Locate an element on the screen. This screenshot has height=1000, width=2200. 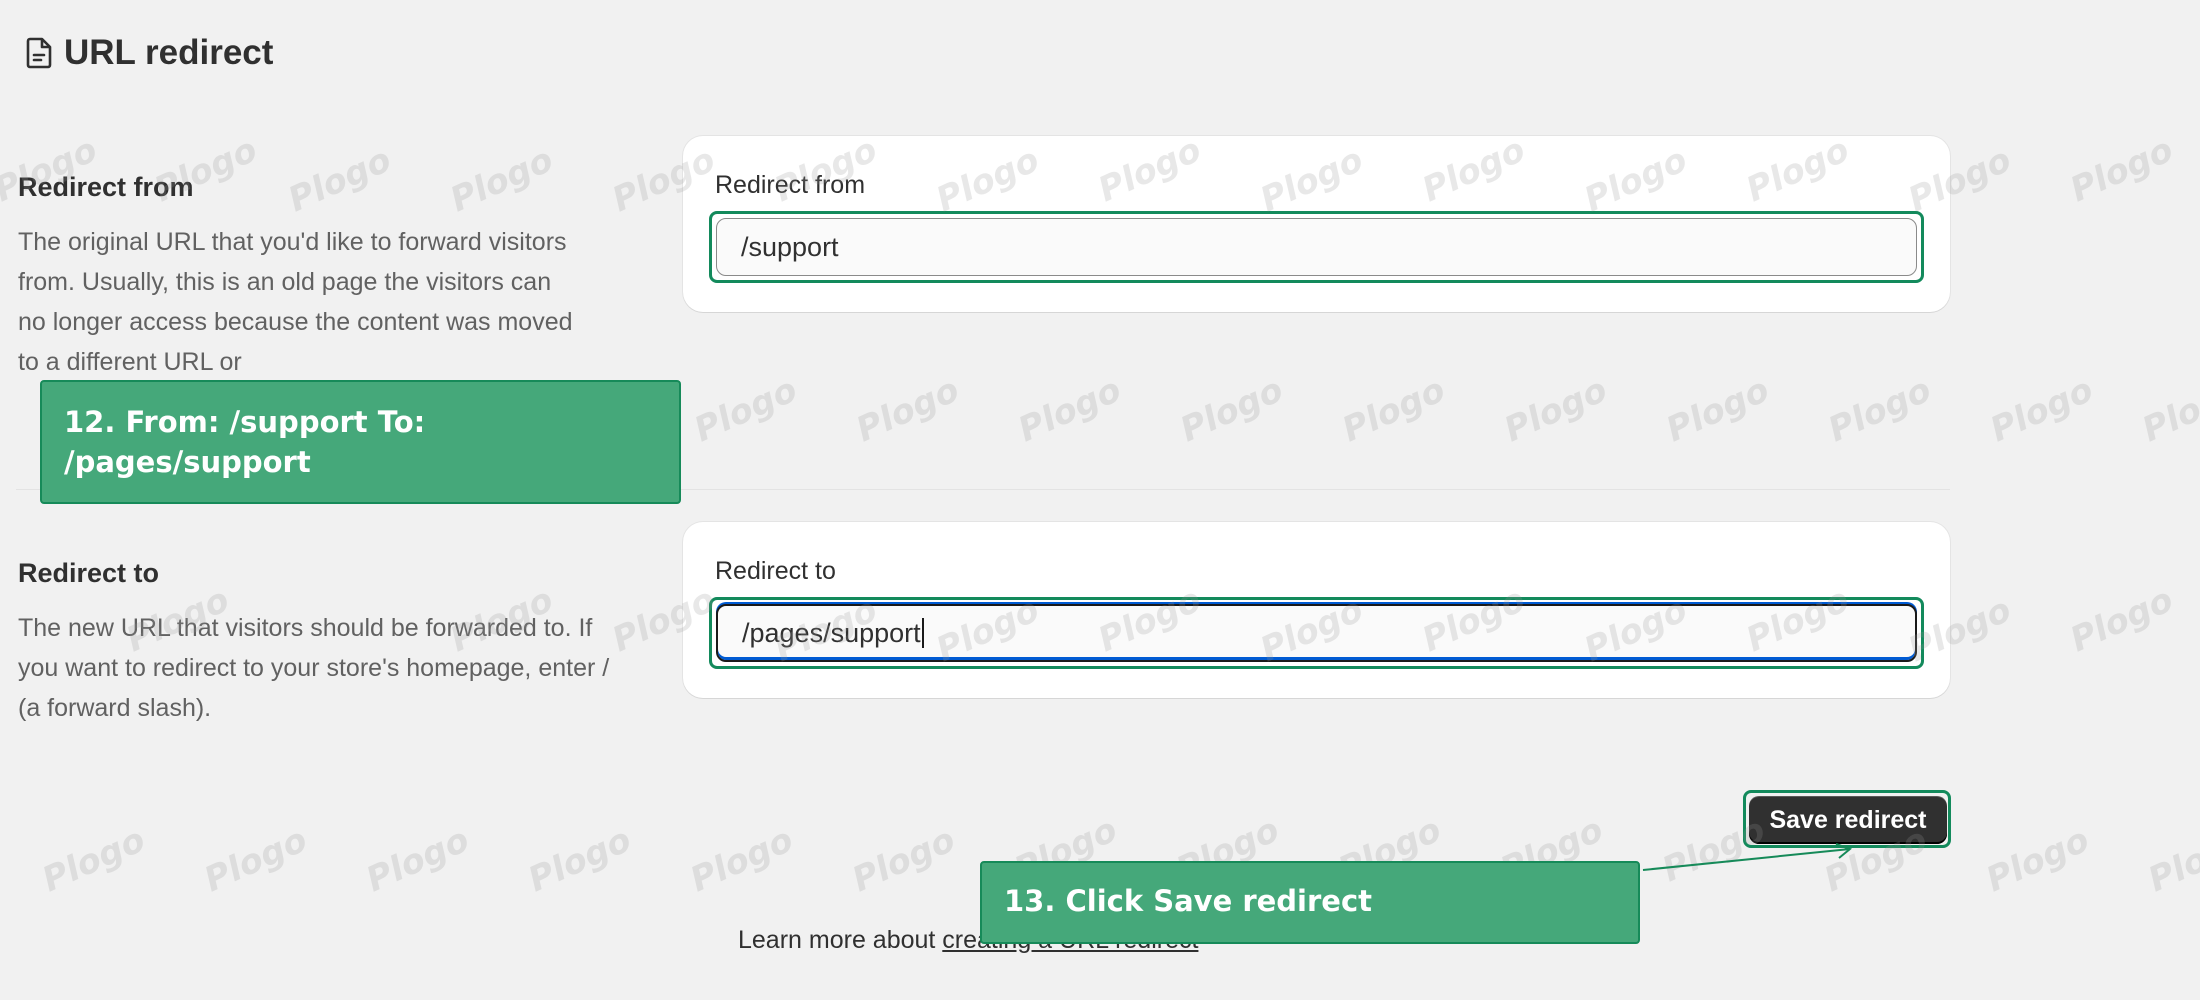
redirect-to-input-wrap: /pages/support is located at coordinates (833, 633).